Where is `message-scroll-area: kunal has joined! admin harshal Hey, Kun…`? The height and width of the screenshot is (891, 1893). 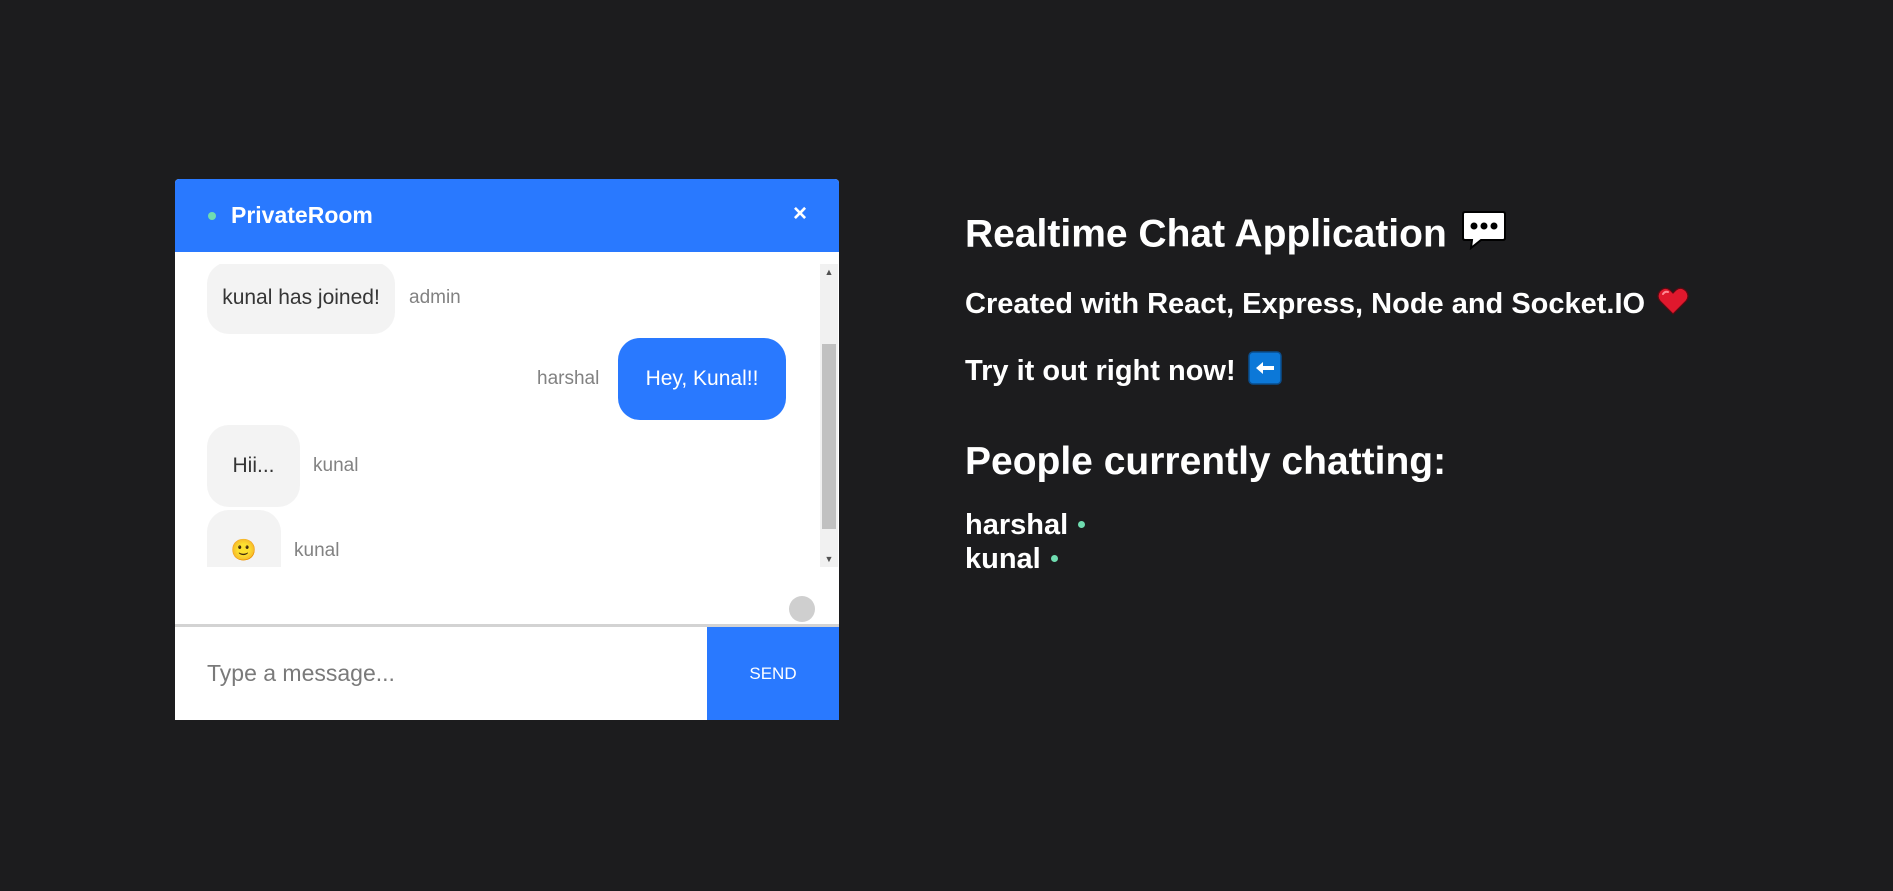
message-scroll-area: kunal has joined! admin harshal Hey, Kun… is located at coordinates (497, 415).